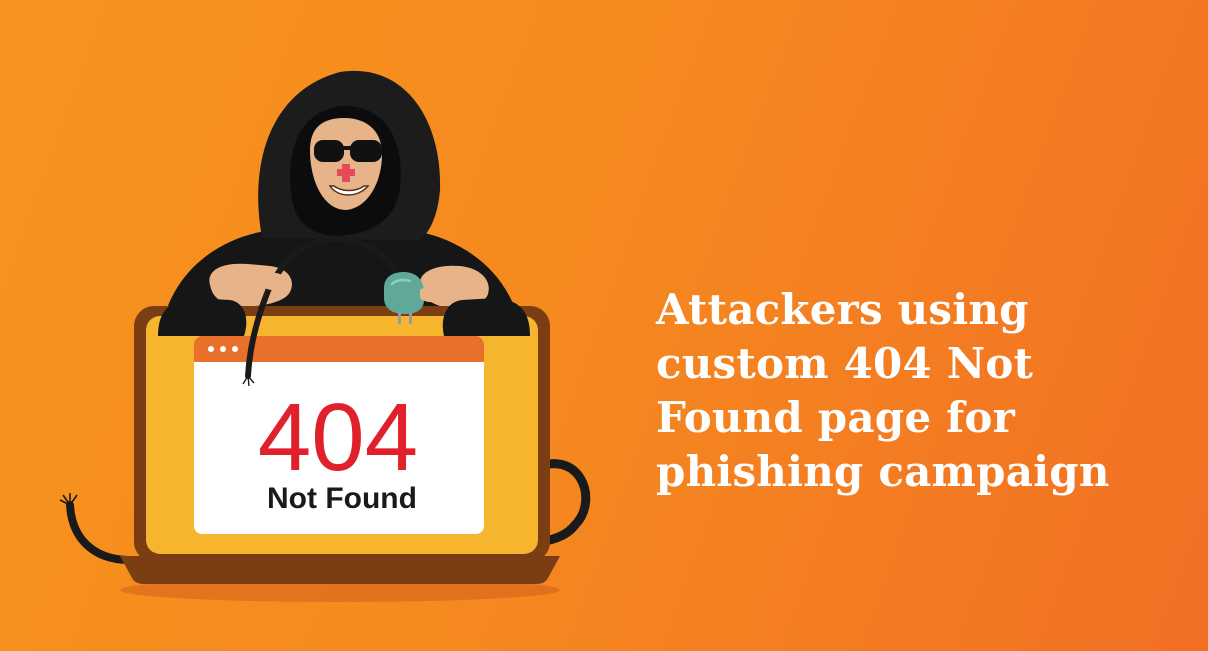  What do you see at coordinates (338, 437) in the screenshot?
I see `error-code: 404` at bounding box center [338, 437].